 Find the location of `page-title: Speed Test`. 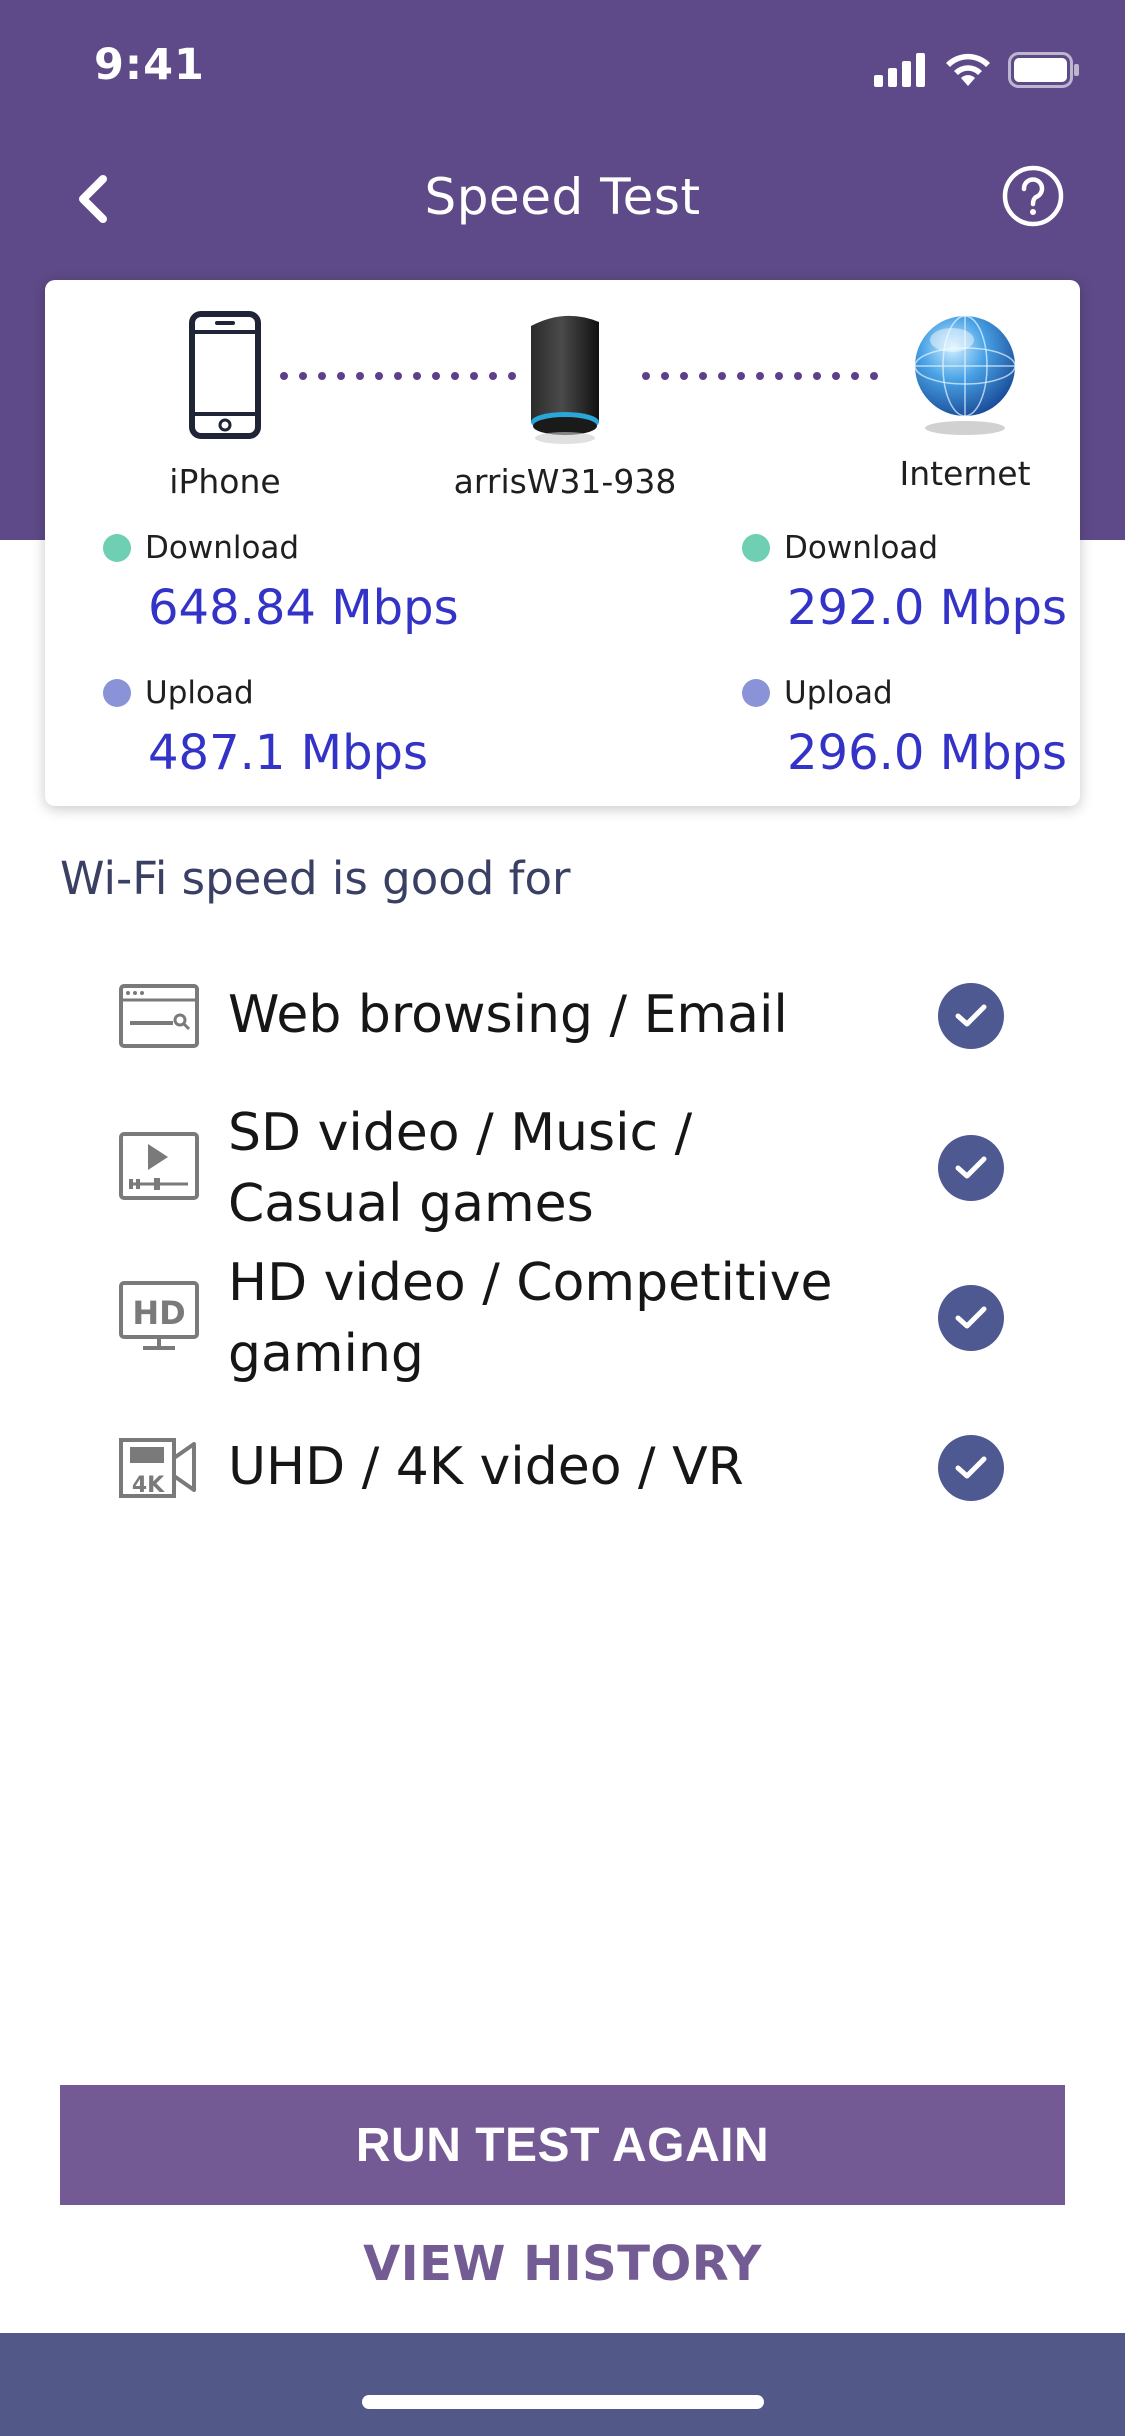

page-title: Speed Test is located at coordinates (562, 197).